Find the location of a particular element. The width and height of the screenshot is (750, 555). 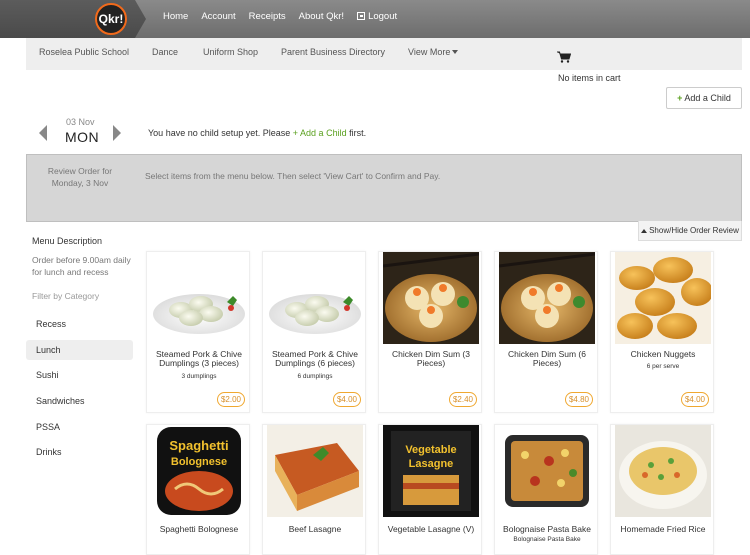

price-badge: $4.80 is located at coordinates (579, 399).